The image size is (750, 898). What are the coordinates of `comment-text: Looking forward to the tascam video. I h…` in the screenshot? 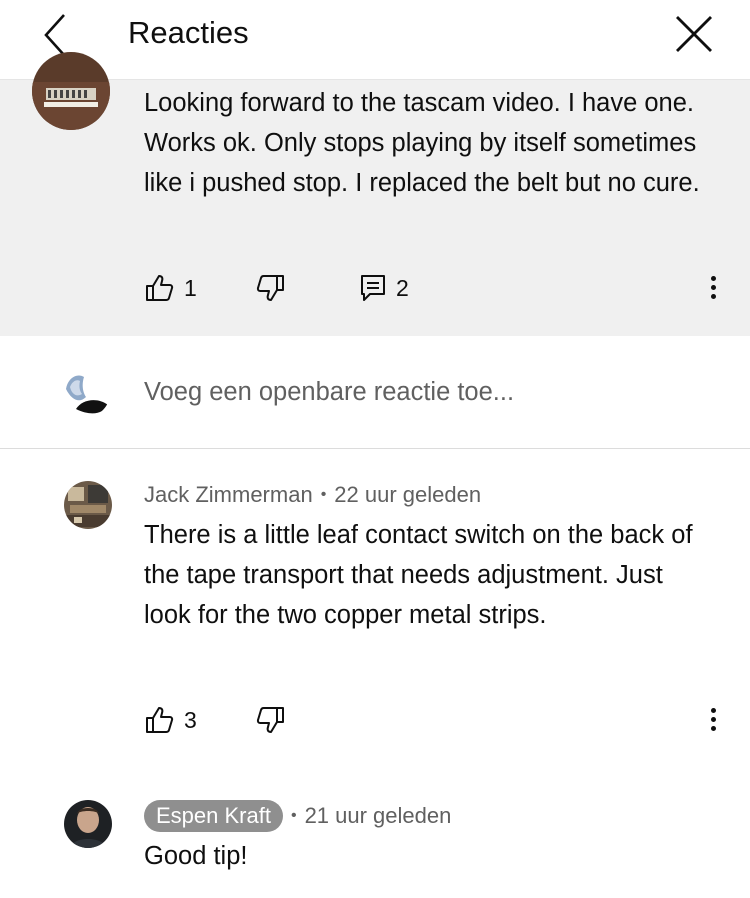 It's located at (422, 143).